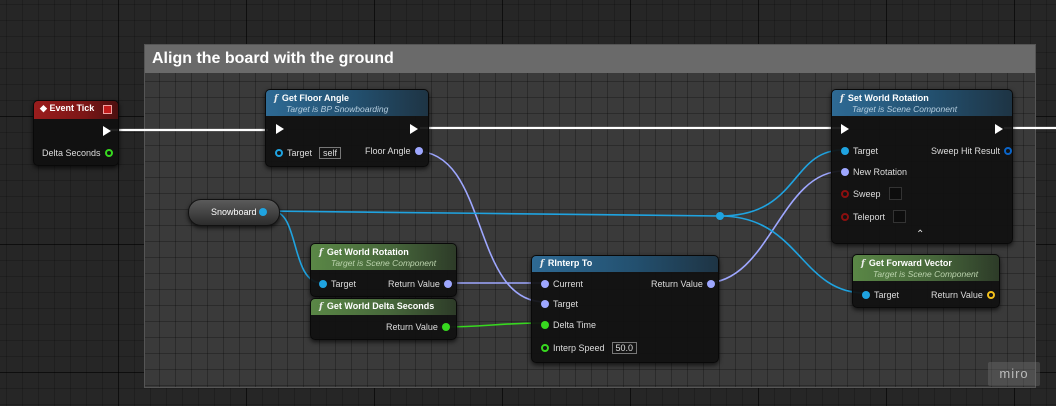 This screenshot has width=1056, height=406. Describe the element at coordinates (990, 295) in the screenshot. I see `vector-pin-icon` at that location.